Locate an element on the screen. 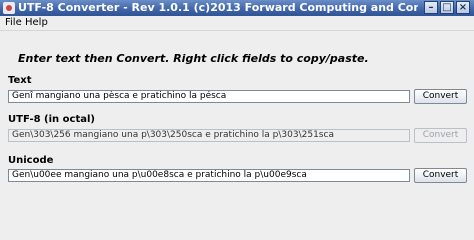 The height and width of the screenshot is (240, 474). menu-file: File is located at coordinates (13, 23).